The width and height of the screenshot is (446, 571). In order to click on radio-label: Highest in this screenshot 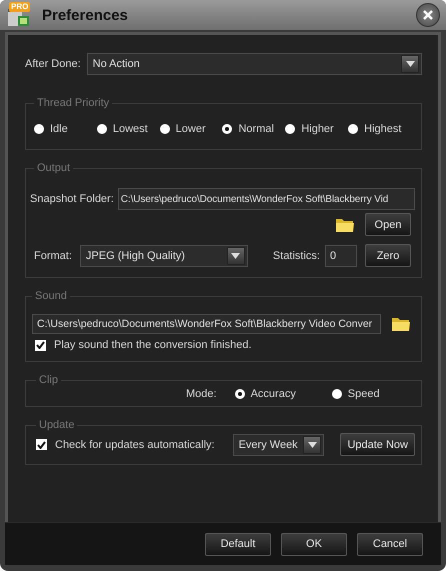, I will do `click(383, 129)`.